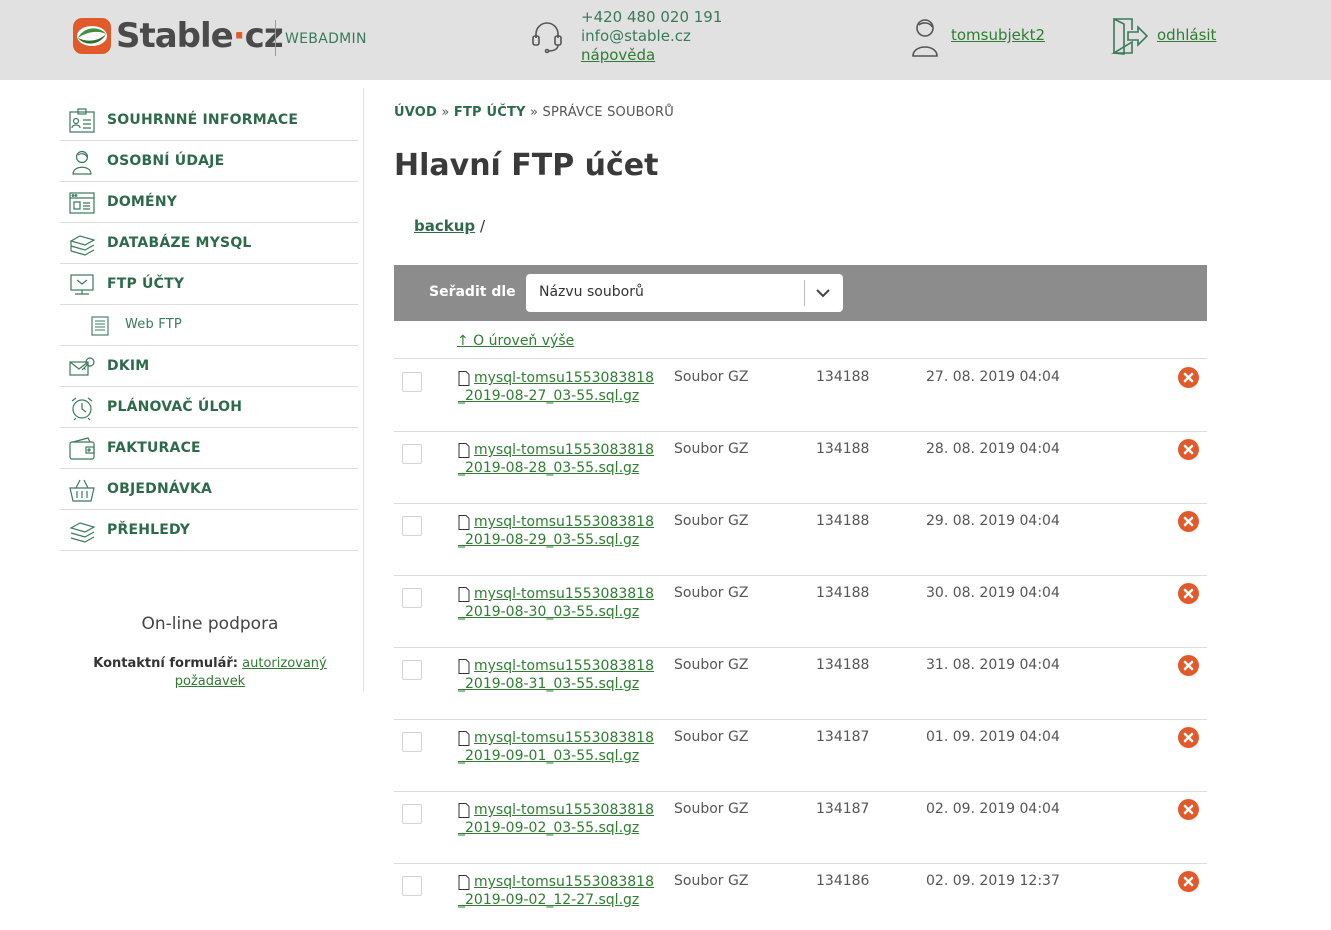  I want to click on sidebar-item-scheduler: PLÁNOVAČ ÚLOH, so click(209, 407).